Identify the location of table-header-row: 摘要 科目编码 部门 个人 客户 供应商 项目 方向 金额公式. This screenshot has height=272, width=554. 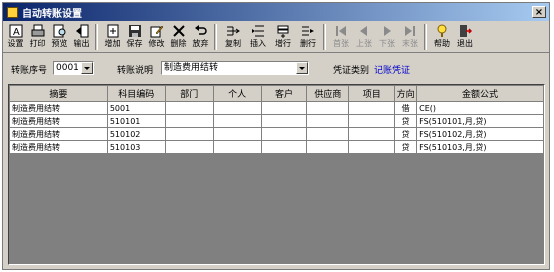
(276, 93).